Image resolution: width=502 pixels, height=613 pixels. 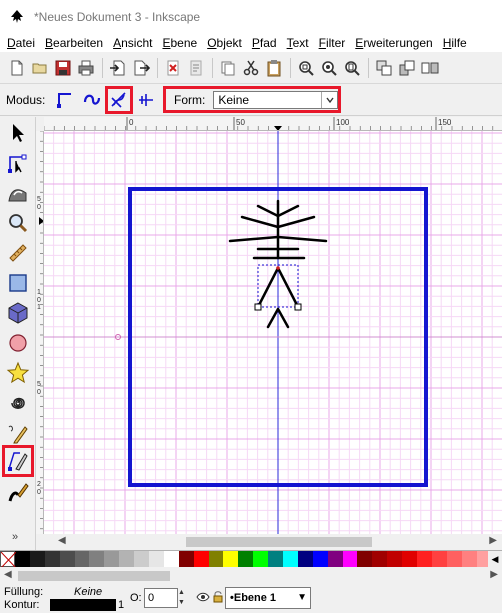 I want to click on node-handle-right, so click(x=298, y=307).